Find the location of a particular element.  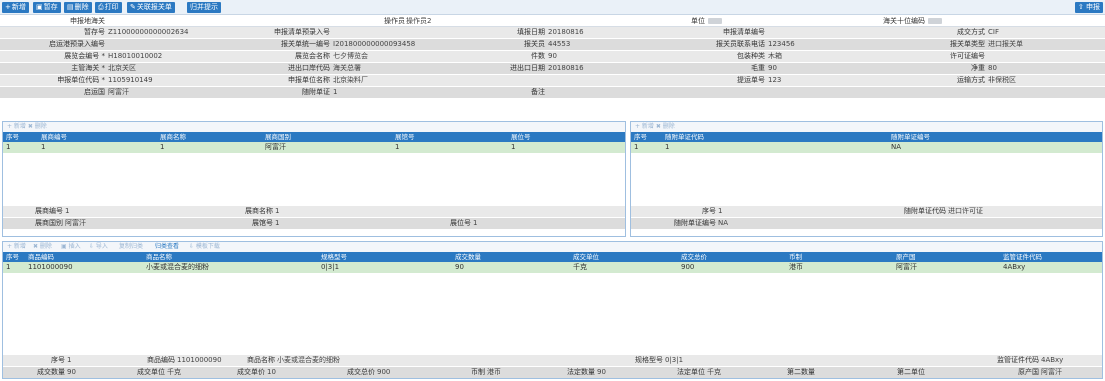

customs-code-value is located at coordinates (978, 21).